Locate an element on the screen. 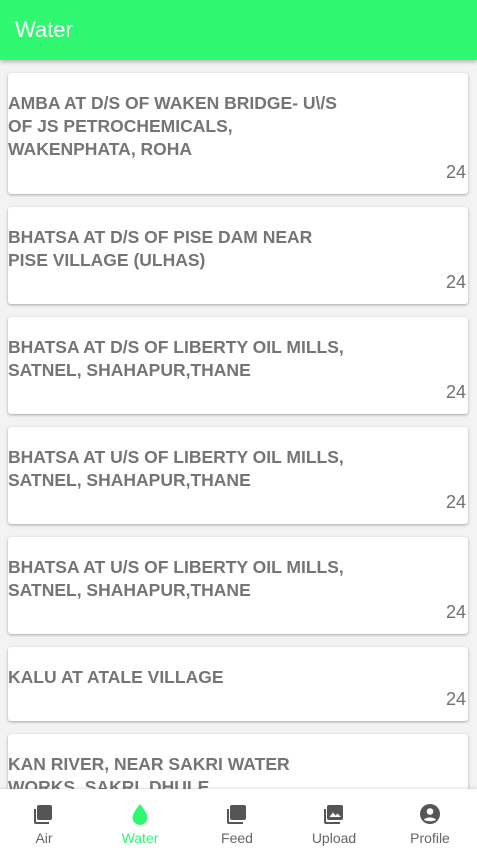  bottom-navigation: Air Water Feed Upload Profile is located at coordinates (238, 819).